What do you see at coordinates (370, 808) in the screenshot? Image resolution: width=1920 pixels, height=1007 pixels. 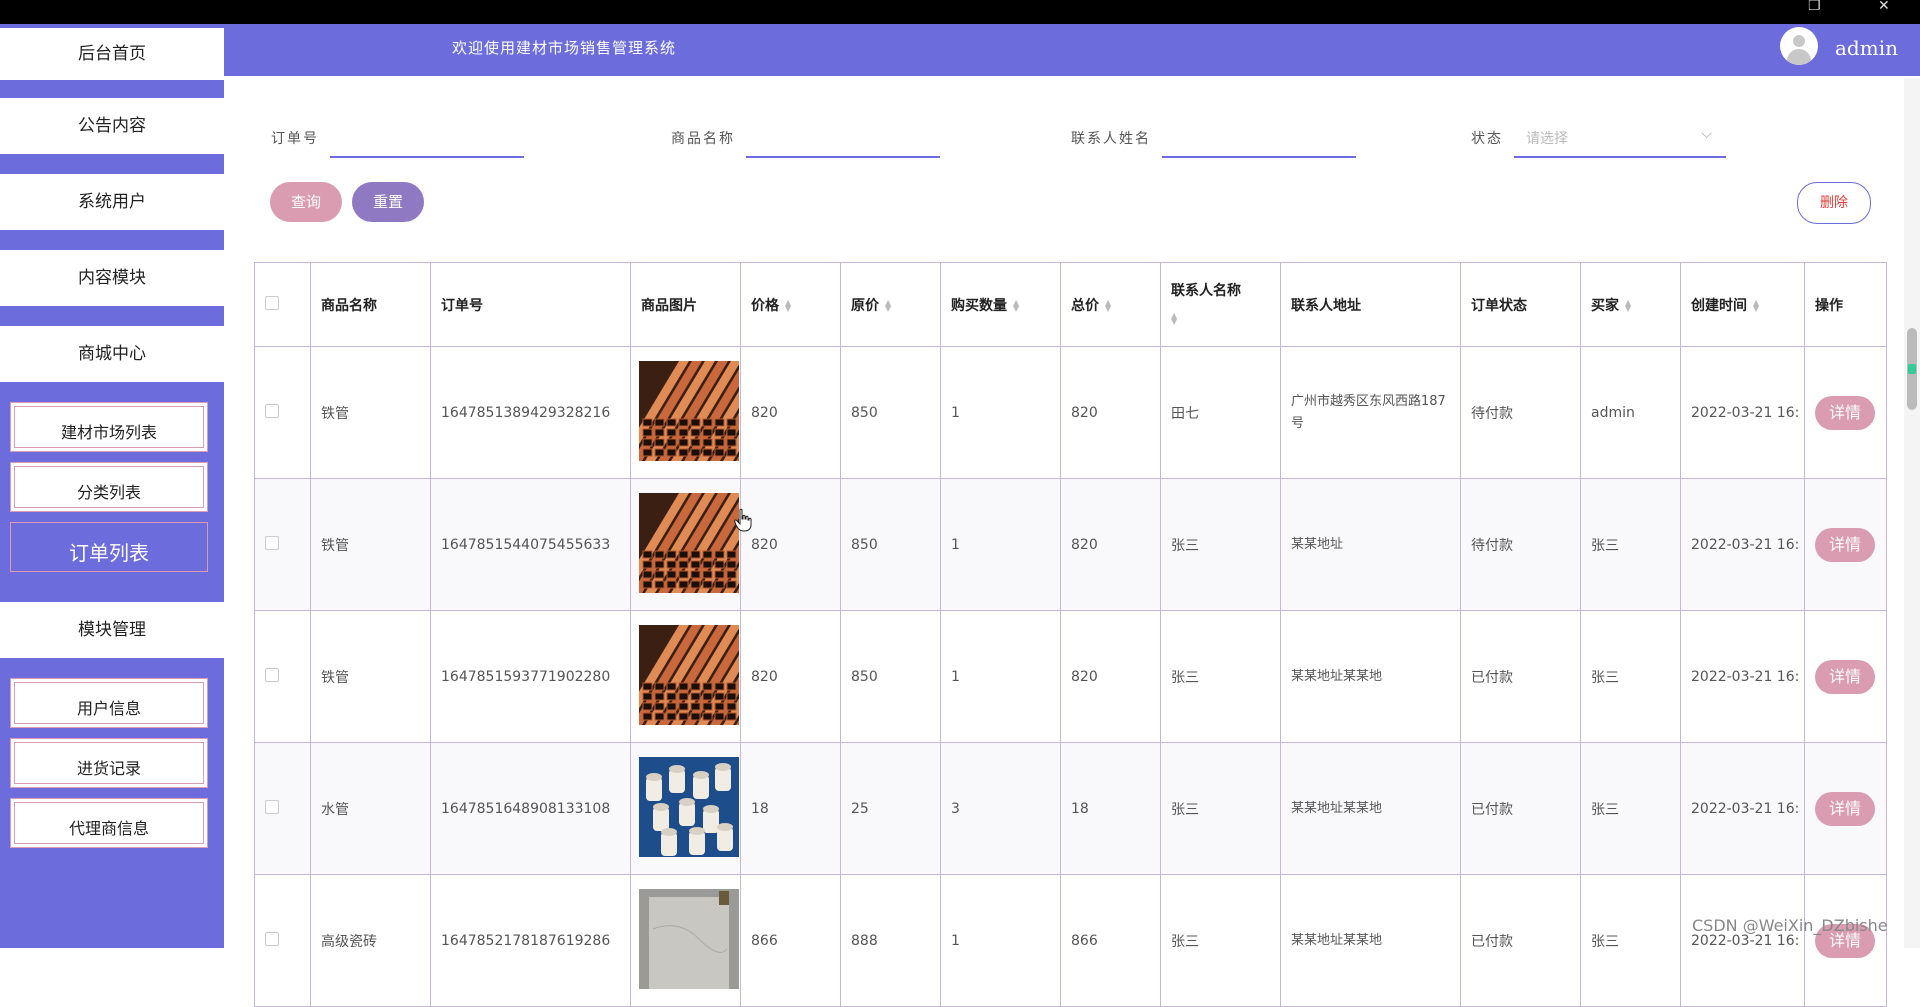 I see `product-name-cell: 水管` at bounding box center [370, 808].